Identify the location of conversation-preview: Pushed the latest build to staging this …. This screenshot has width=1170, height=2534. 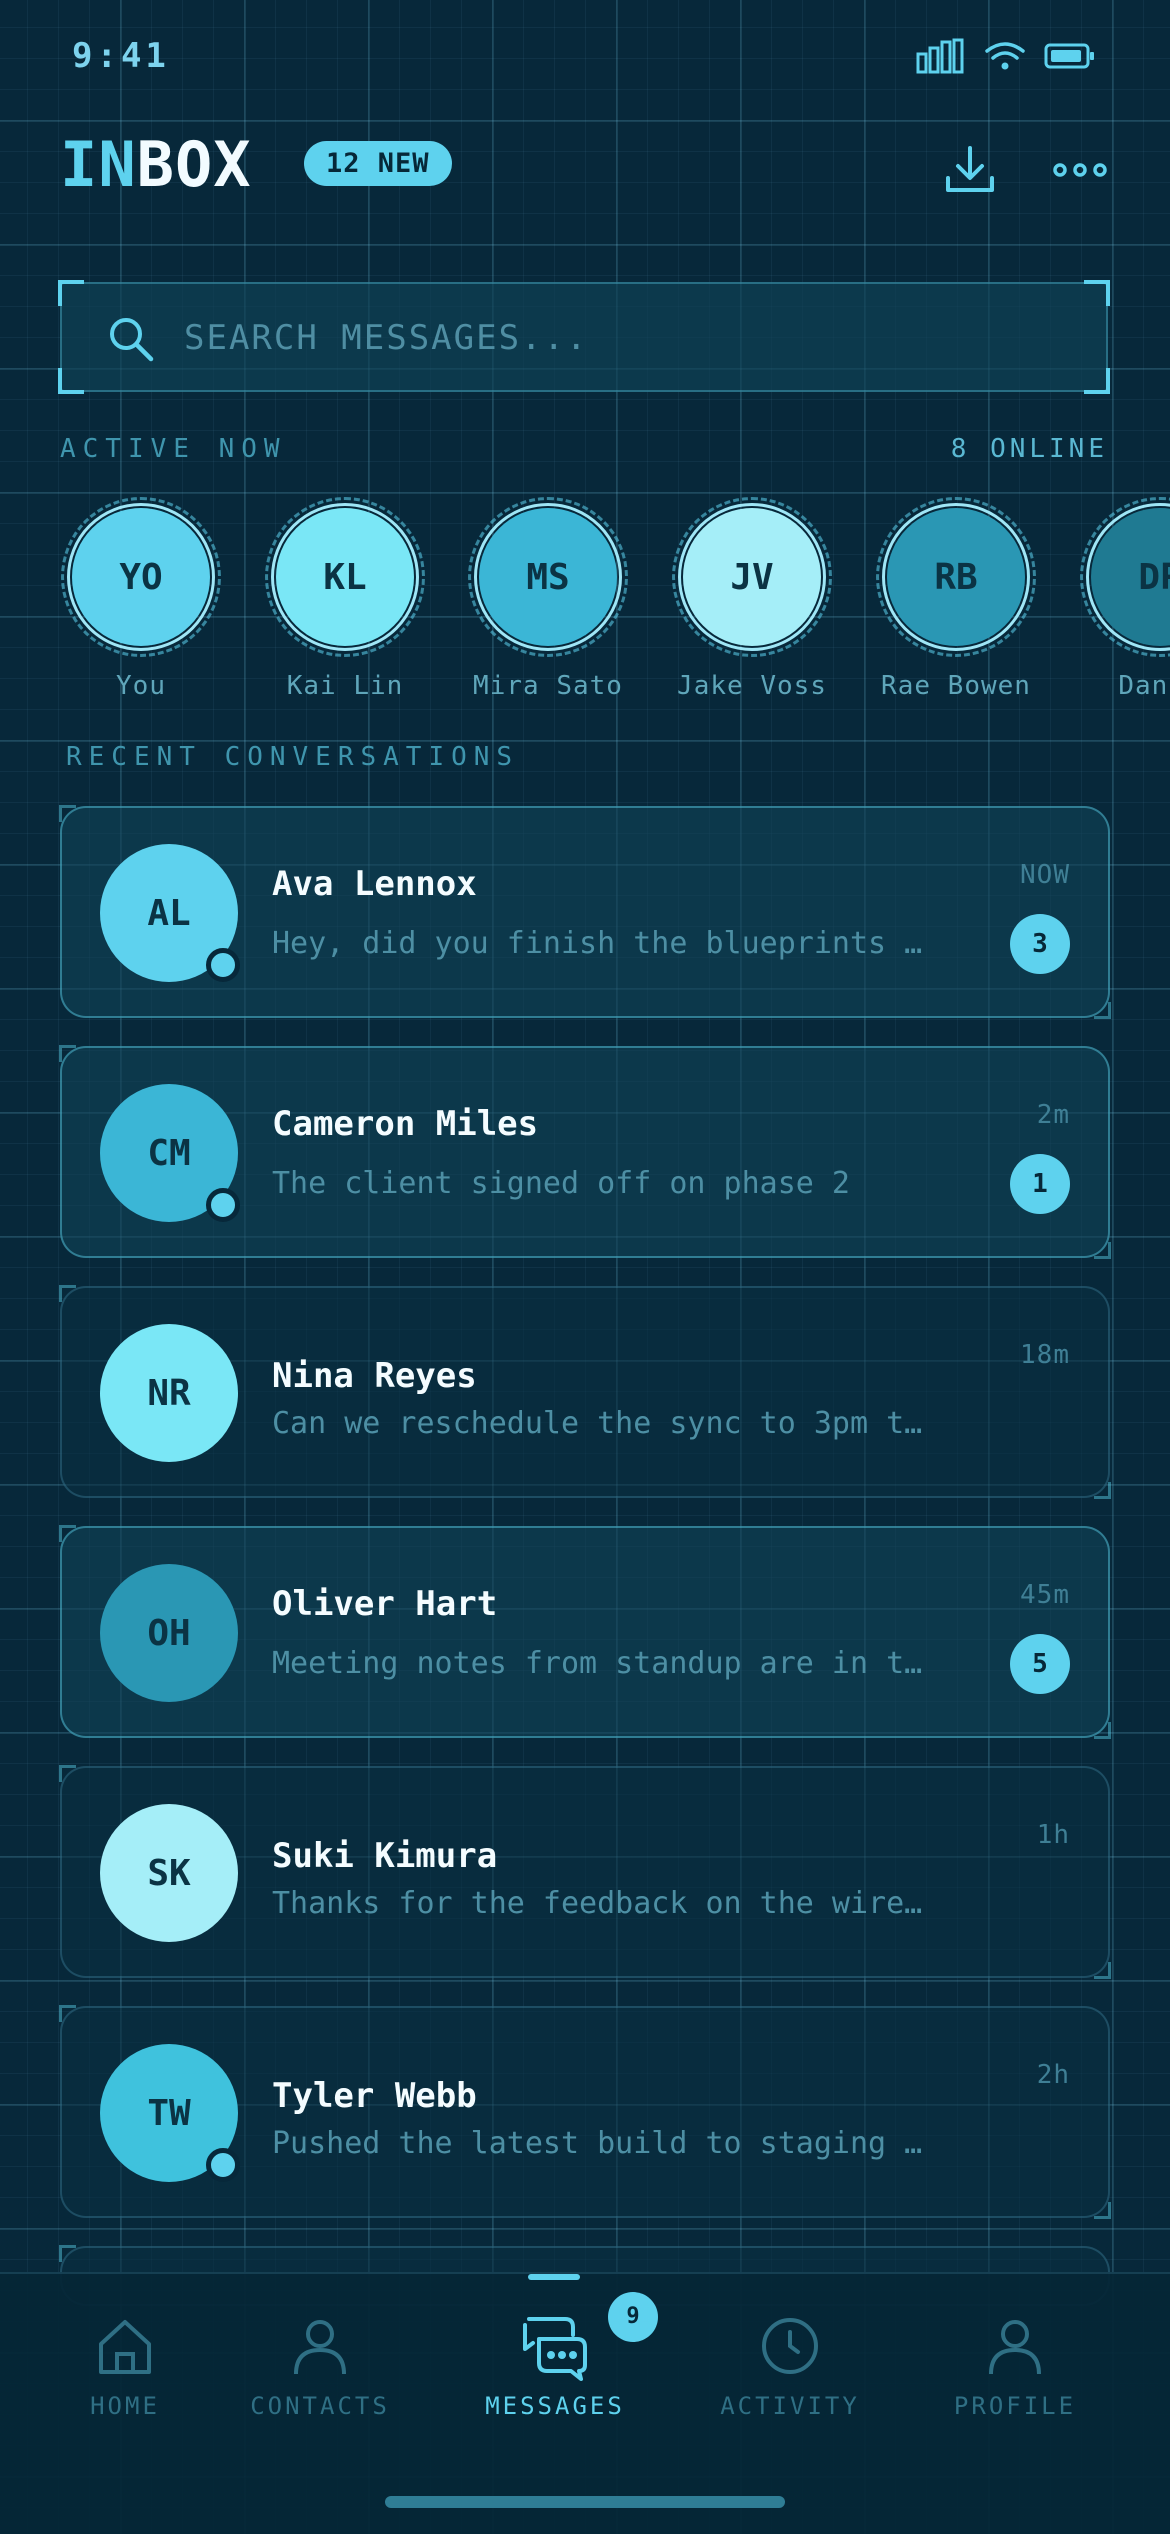
(602, 2143).